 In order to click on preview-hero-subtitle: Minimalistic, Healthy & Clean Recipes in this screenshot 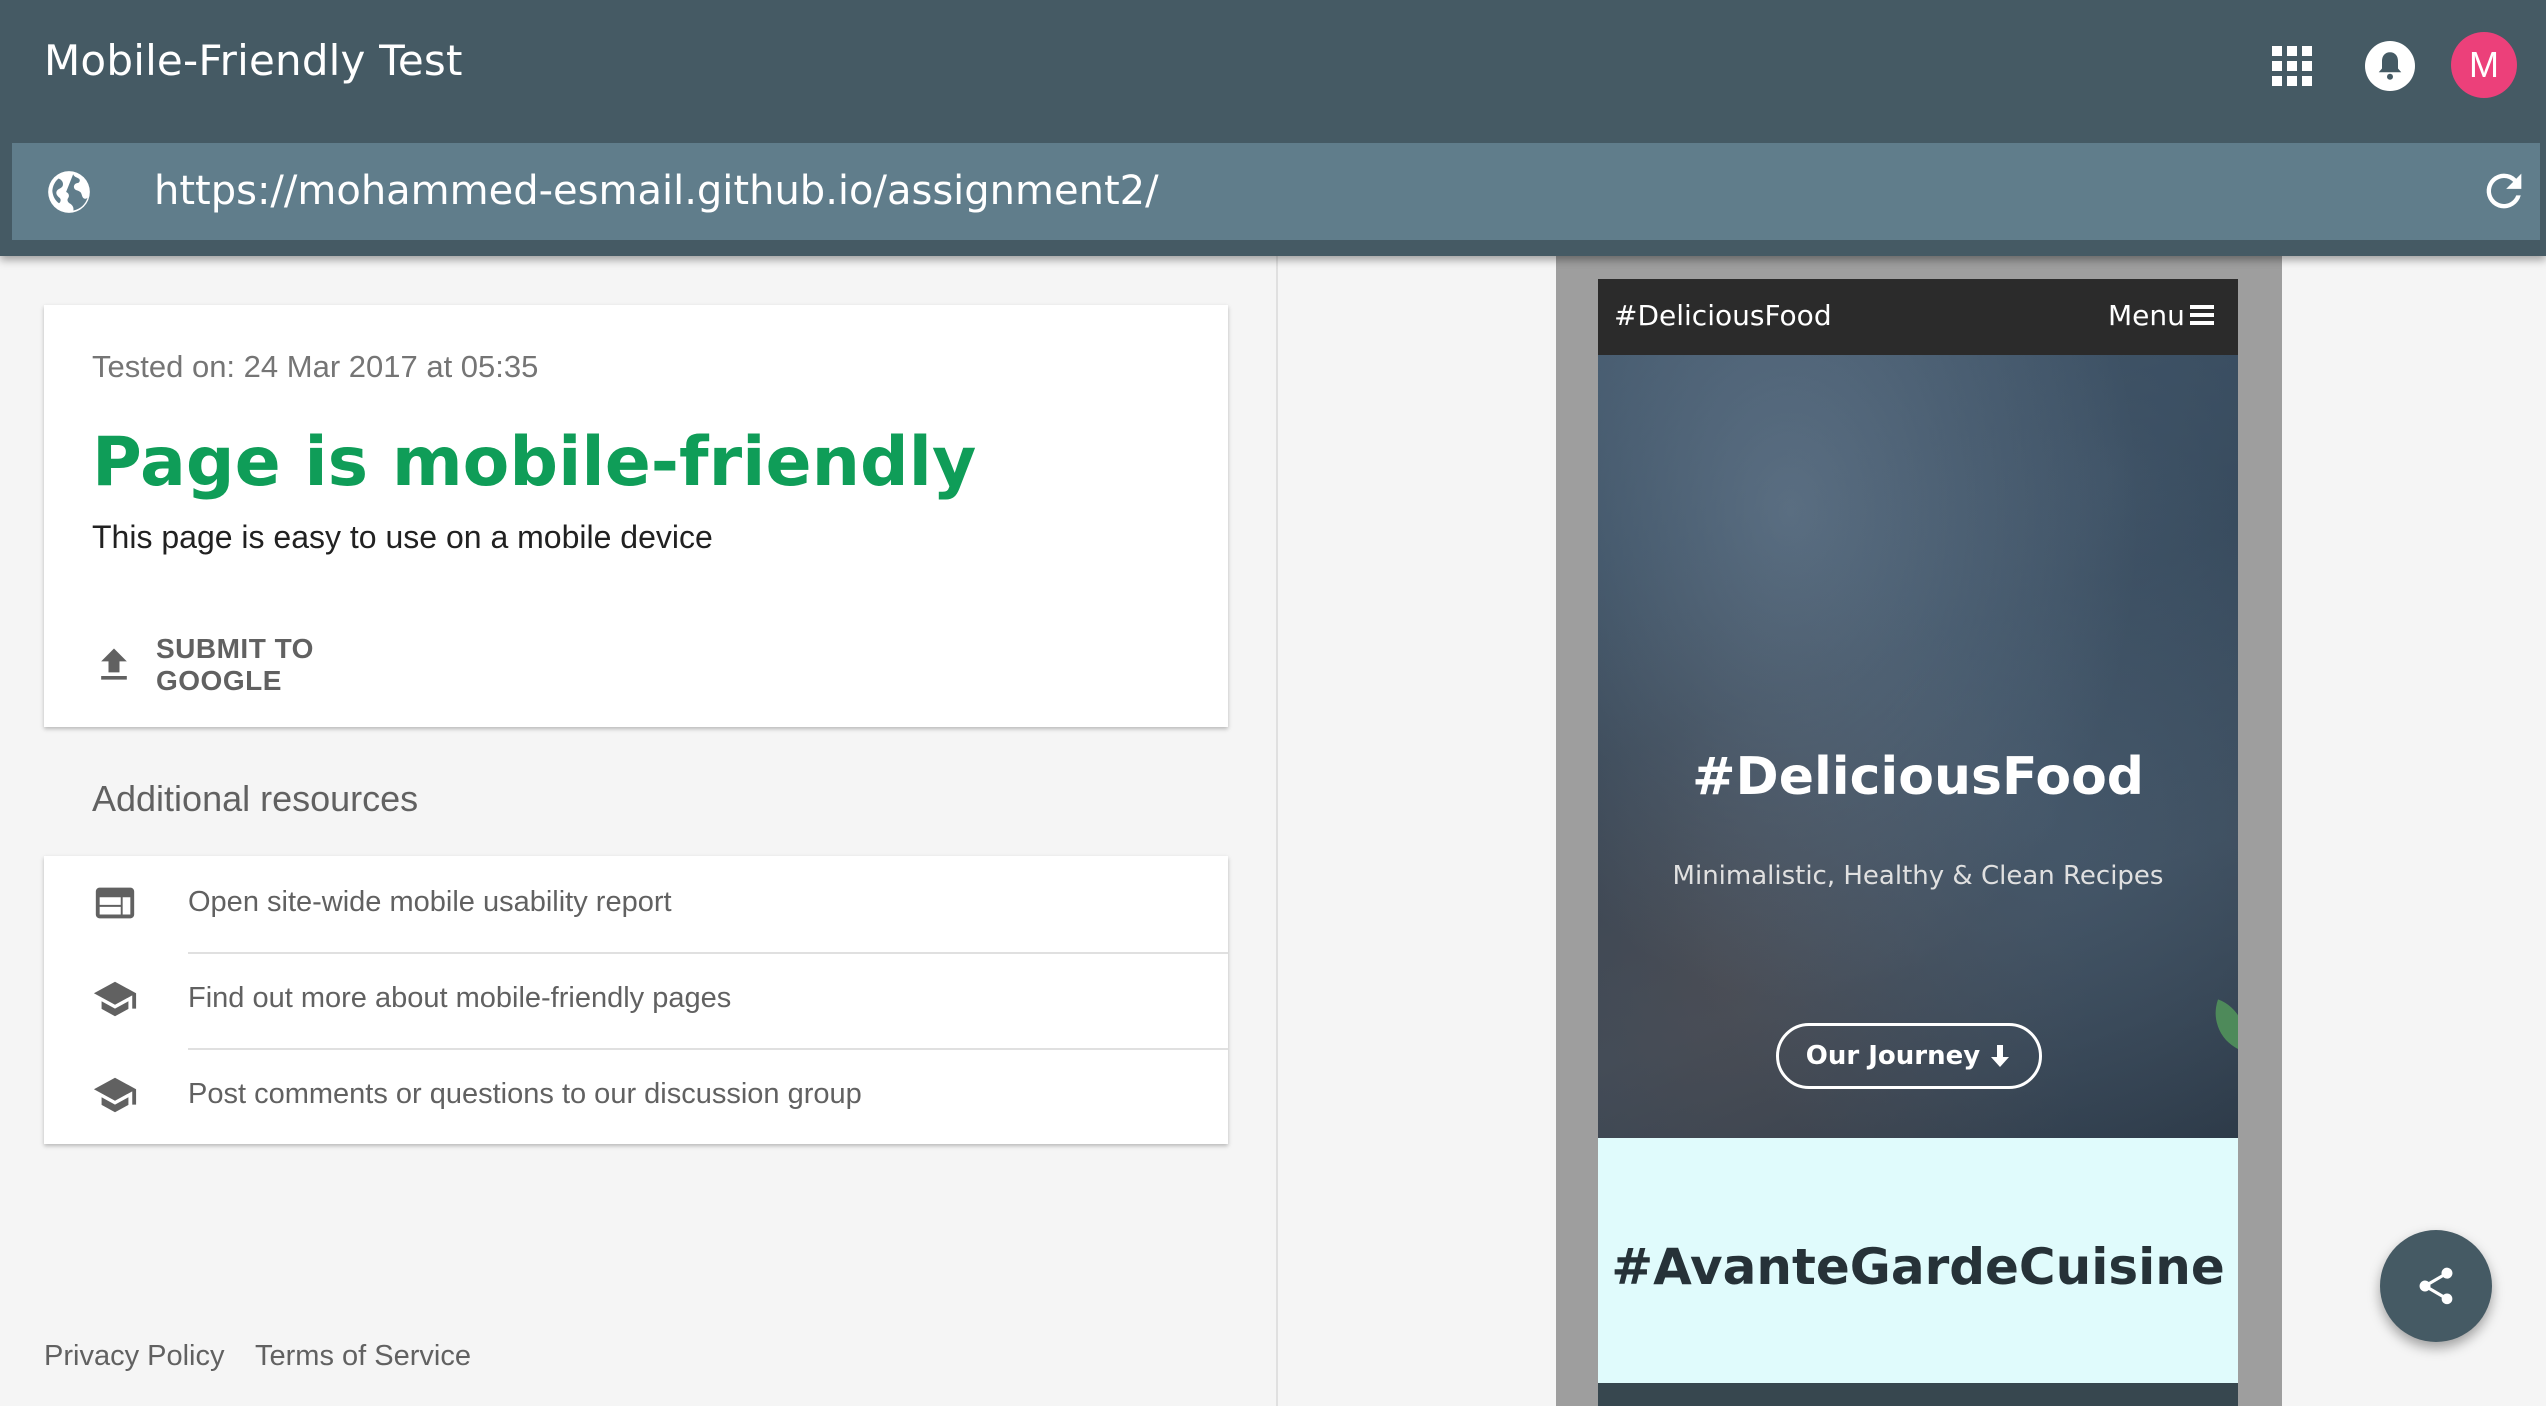, I will do `click(1918, 876)`.